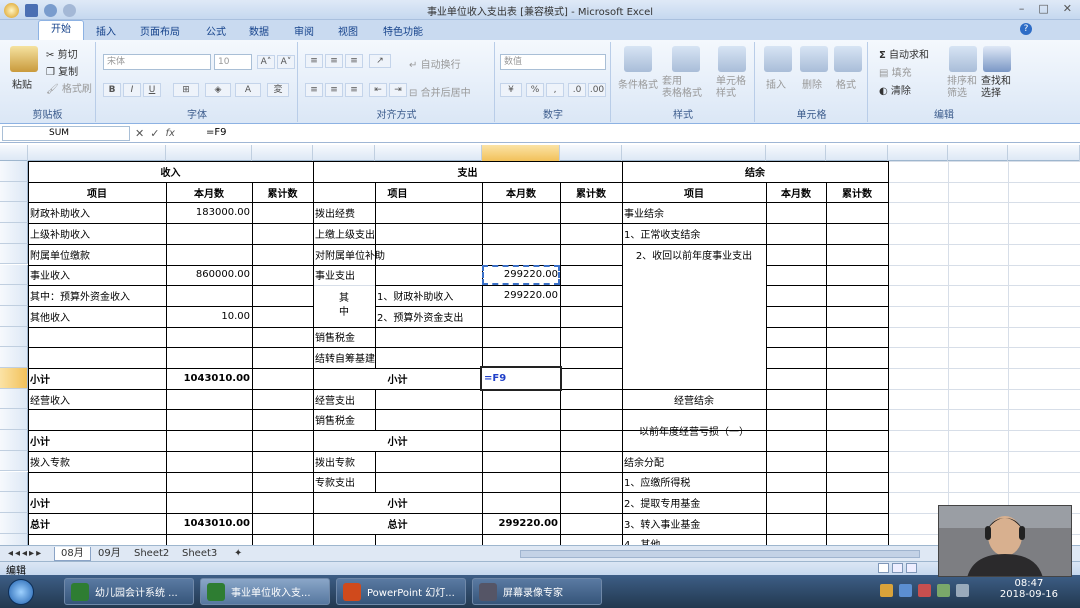 This screenshot has height=608, width=1080. What do you see at coordinates (209, 275) in the screenshot?
I see `income-month-value: 860000.00` at bounding box center [209, 275].